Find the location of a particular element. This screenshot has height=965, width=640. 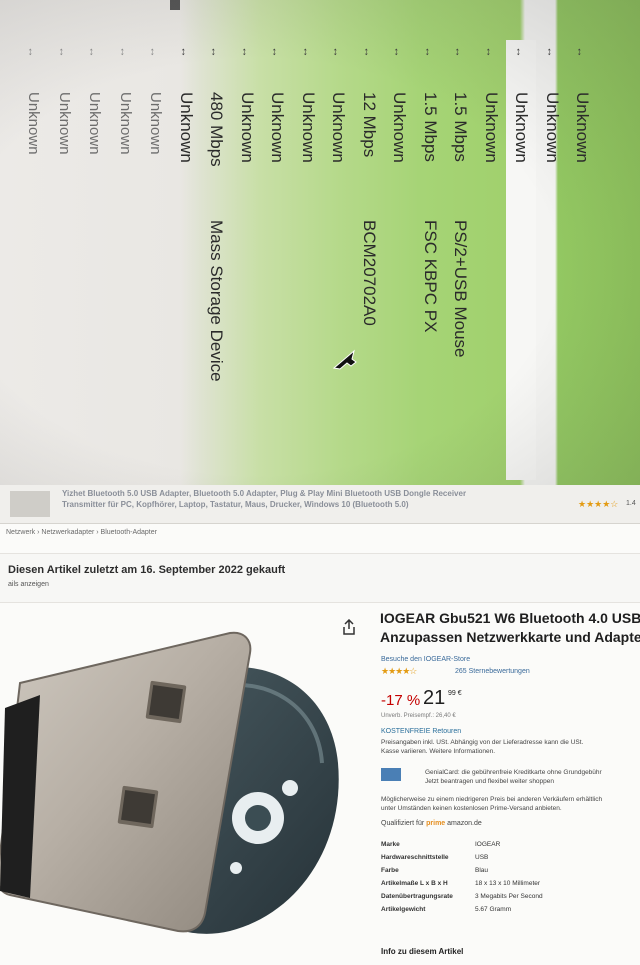

price-cents: 99 € is located at coordinates (455, 693).